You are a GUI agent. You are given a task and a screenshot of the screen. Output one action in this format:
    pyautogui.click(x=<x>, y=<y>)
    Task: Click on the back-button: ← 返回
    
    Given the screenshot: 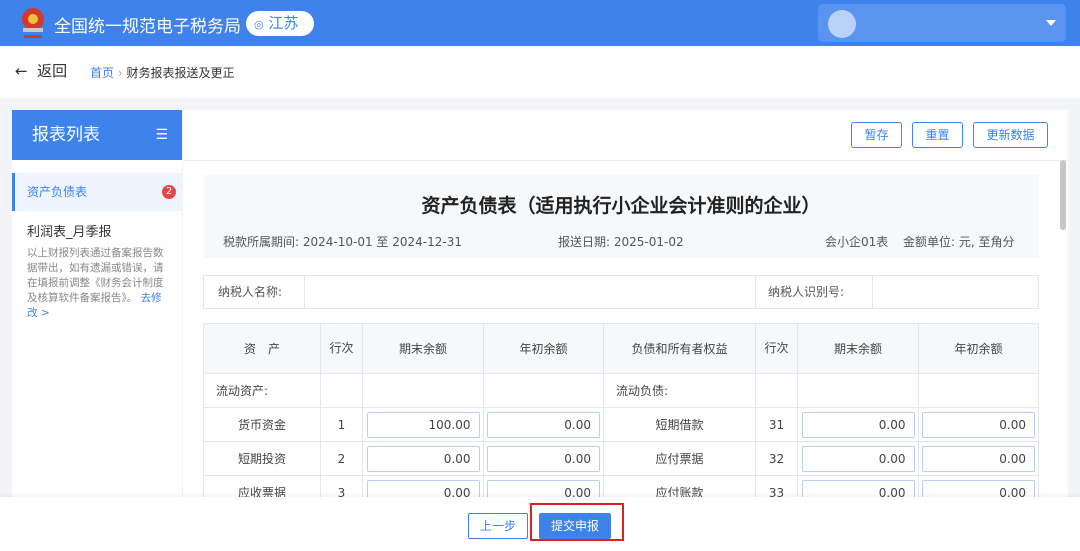 What is the action you would take?
    pyautogui.click(x=41, y=70)
    